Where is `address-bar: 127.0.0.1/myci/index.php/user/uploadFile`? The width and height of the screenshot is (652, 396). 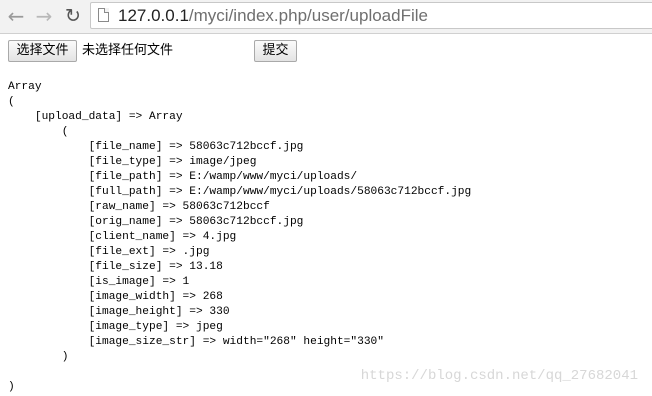
address-bar: 127.0.0.1/myci/index.php/user/uploadFile is located at coordinates (371, 15).